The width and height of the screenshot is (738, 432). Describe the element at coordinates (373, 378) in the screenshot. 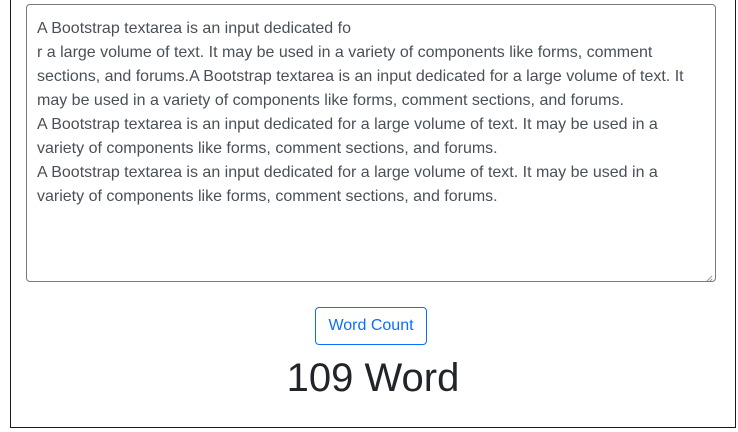

I see `word-count-result: 109 Word` at that location.